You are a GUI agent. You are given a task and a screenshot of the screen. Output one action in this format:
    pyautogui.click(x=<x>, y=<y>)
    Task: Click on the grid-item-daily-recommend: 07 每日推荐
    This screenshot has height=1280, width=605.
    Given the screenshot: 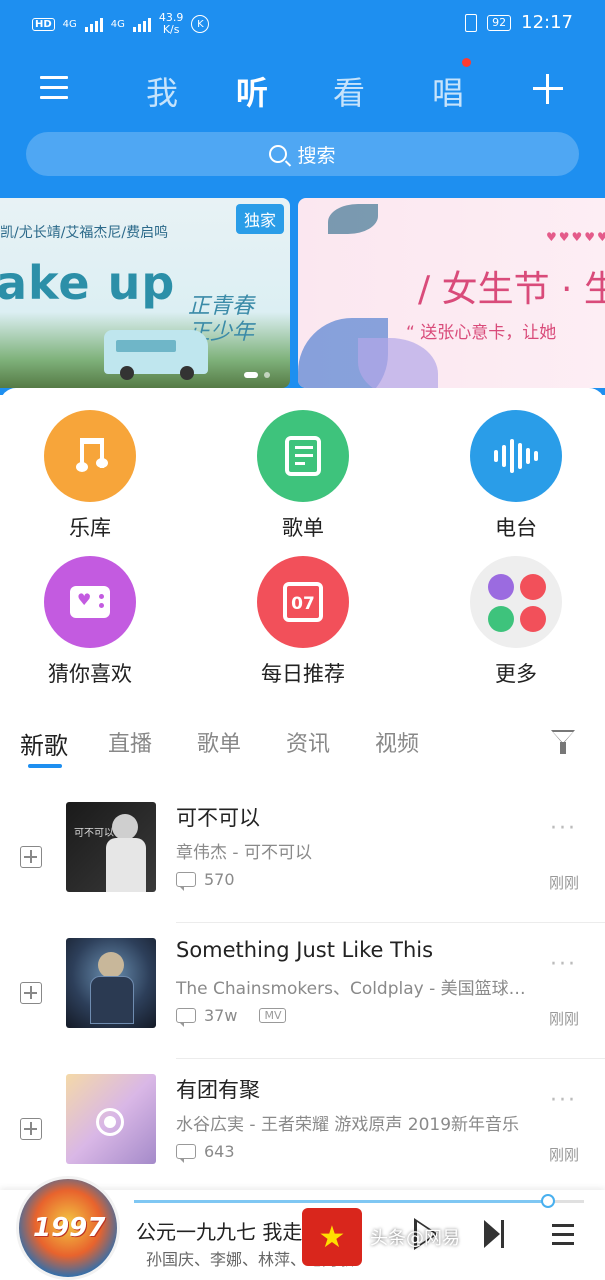 What is the action you would take?
    pyautogui.click(x=303, y=622)
    